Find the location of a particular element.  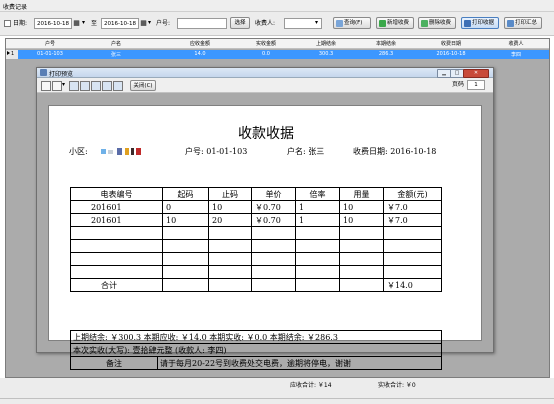

row-number: 1 is located at coordinates (13, 54).